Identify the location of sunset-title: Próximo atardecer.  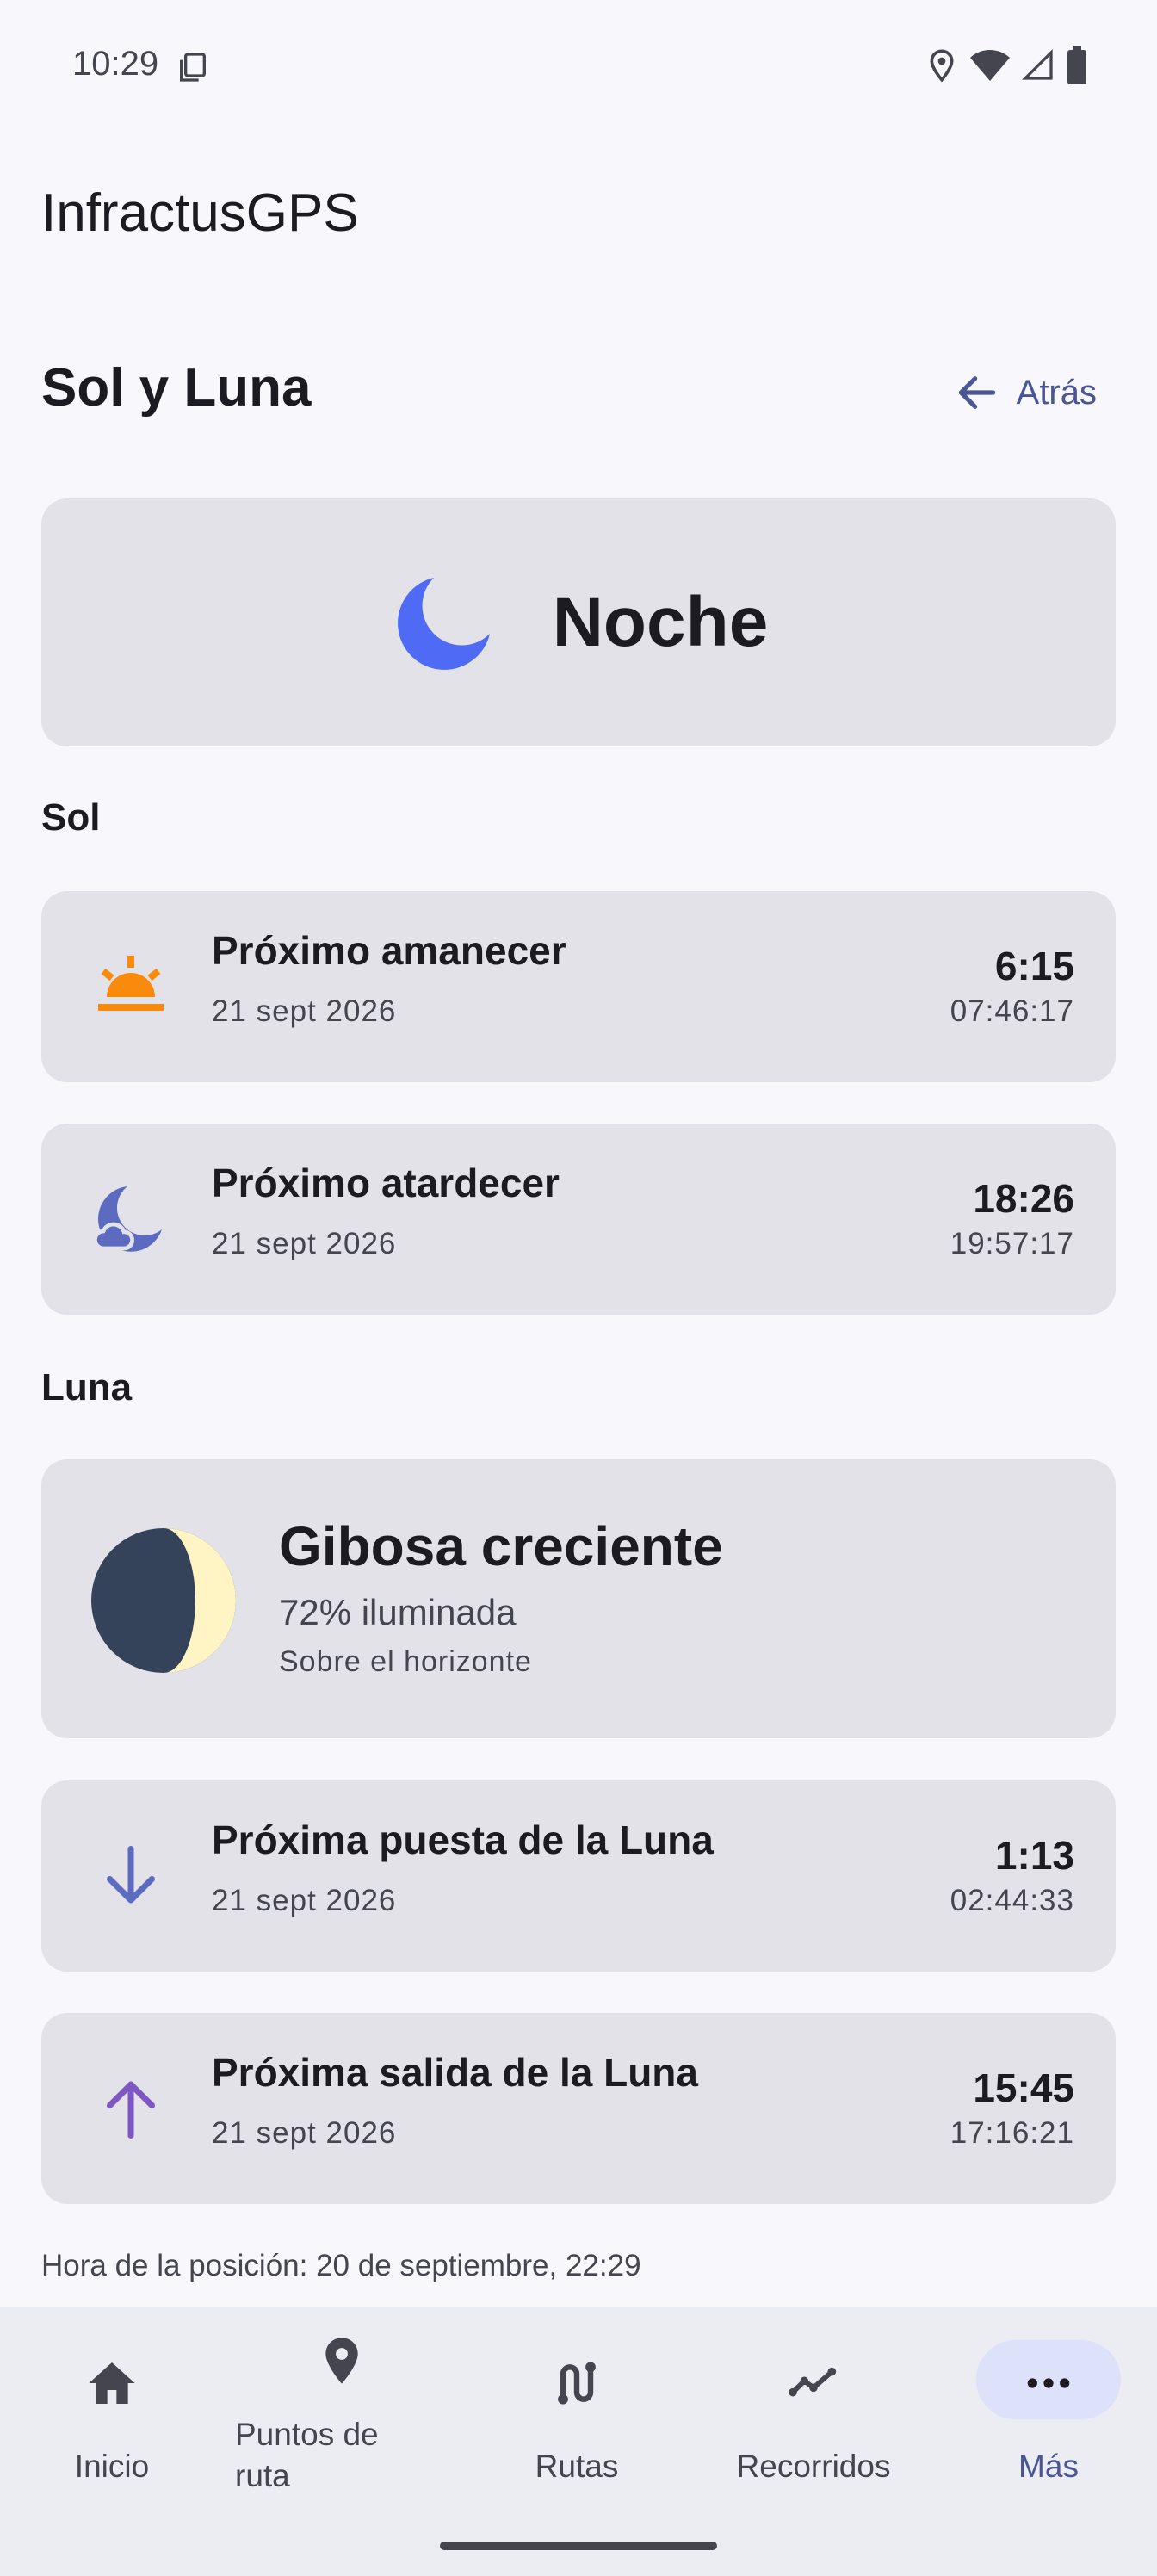
(386, 1183).